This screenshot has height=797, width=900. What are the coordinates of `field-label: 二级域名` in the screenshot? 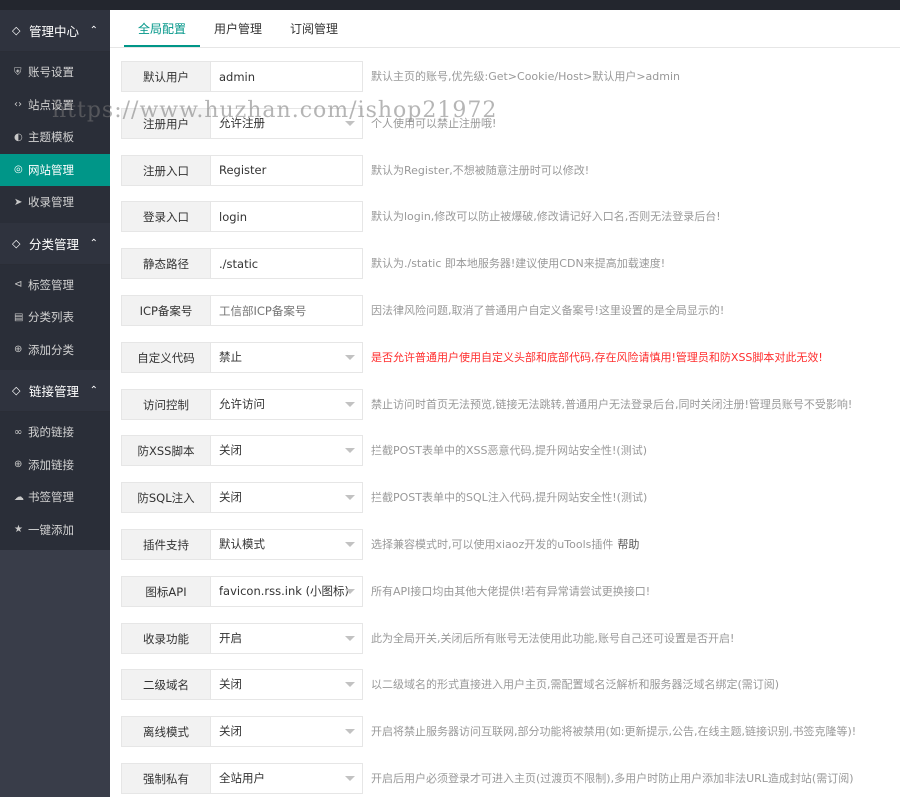 It's located at (166, 685).